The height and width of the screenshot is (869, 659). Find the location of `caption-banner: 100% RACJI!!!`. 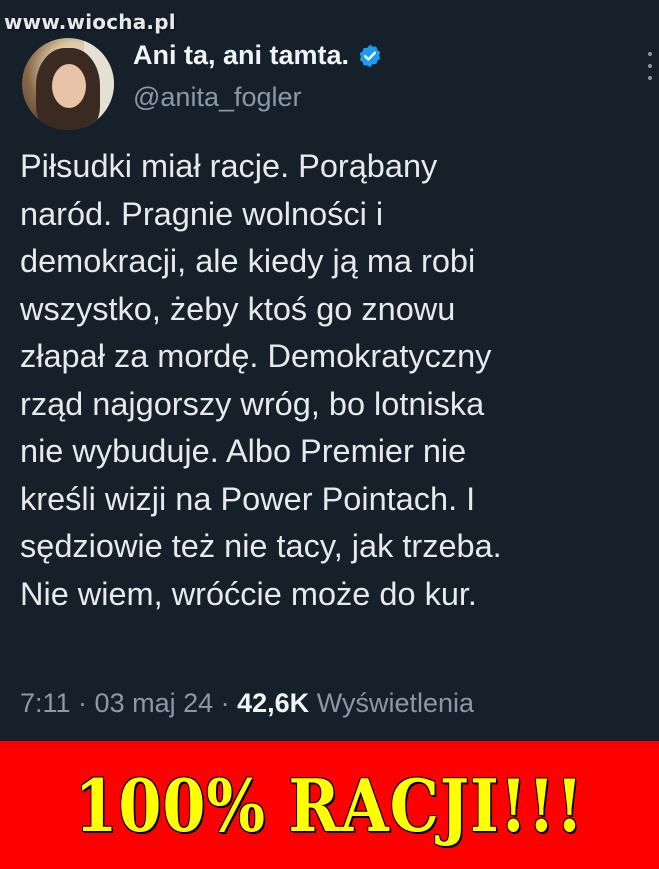

caption-banner: 100% RACJI!!! is located at coordinates (329, 805).